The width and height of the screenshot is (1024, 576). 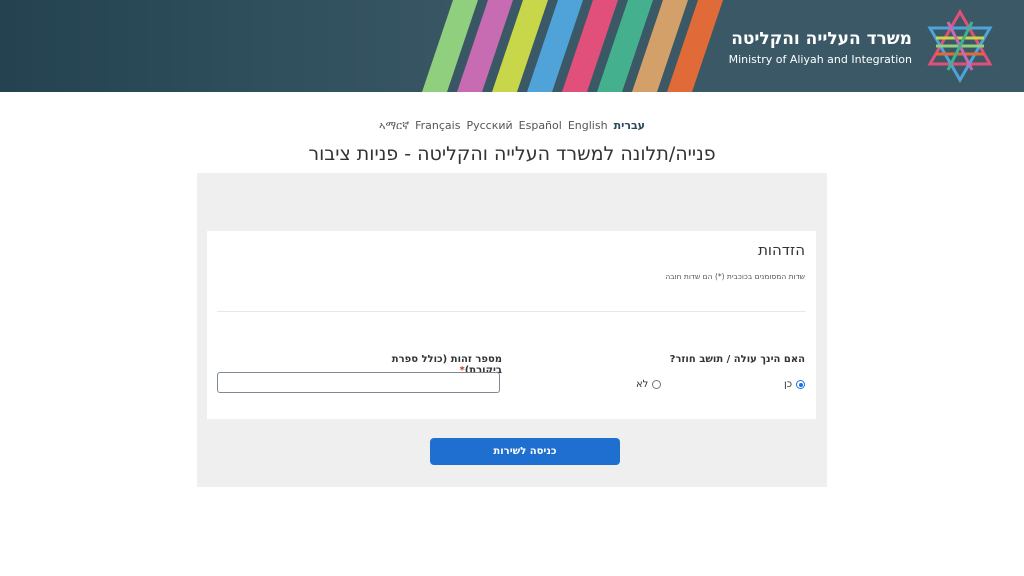 I want to click on id-number-input, so click(x=358, y=382).